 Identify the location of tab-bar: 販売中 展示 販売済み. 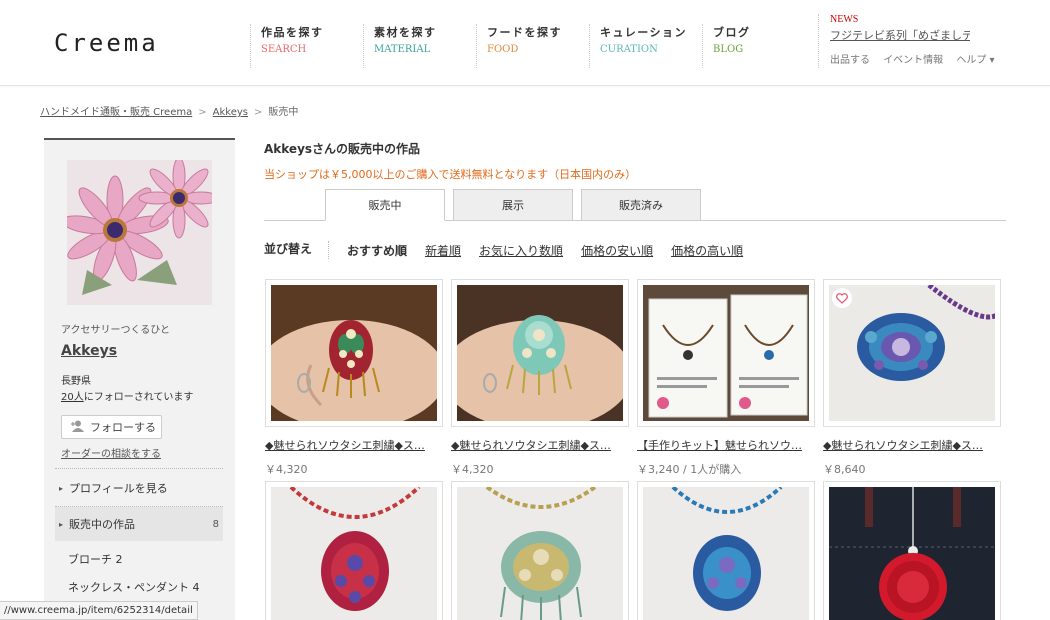
(635, 205).